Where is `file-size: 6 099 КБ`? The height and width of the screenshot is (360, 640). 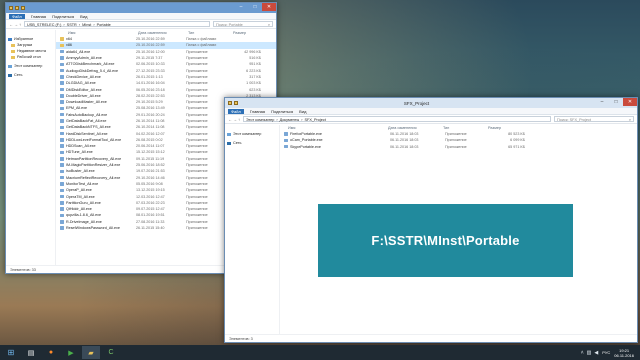 file-size: 6 099 КБ is located at coordinates (517, 140).